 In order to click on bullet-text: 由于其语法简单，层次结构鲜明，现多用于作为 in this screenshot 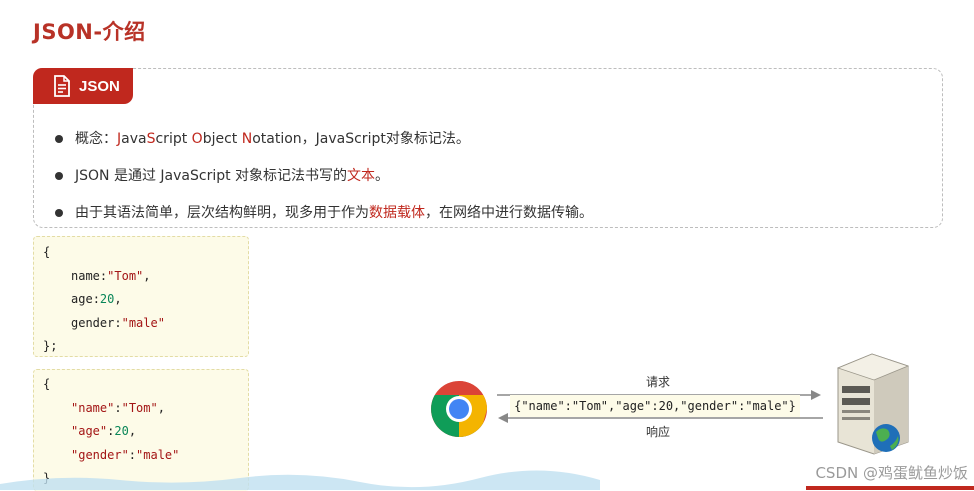, I will do `click(222, 213)`.